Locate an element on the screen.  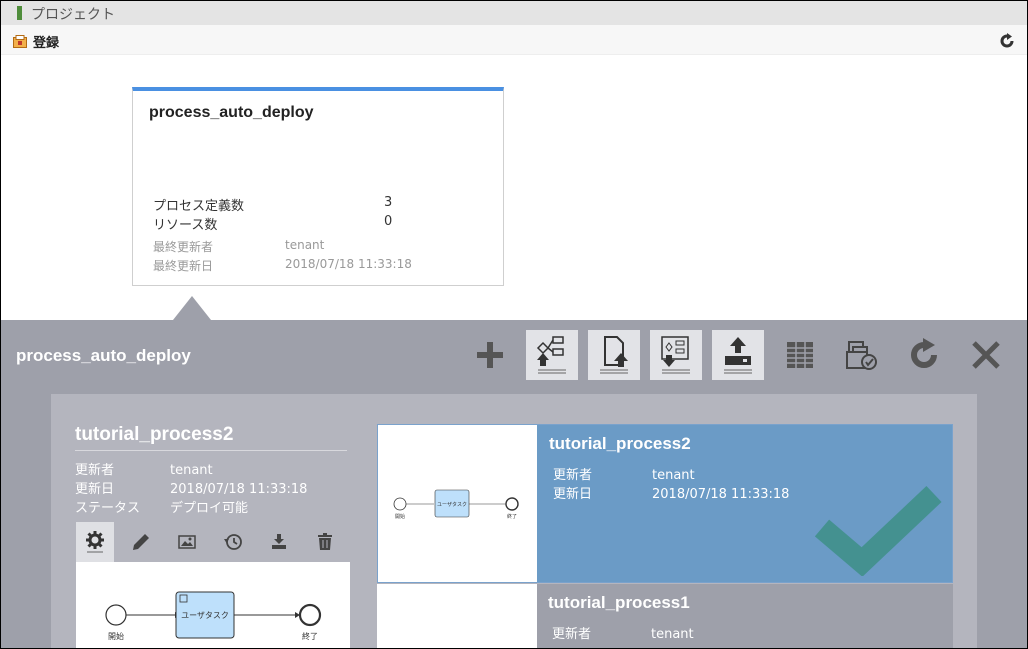
panel-title: process_auto_deploy is located at coordinates (103, 355).